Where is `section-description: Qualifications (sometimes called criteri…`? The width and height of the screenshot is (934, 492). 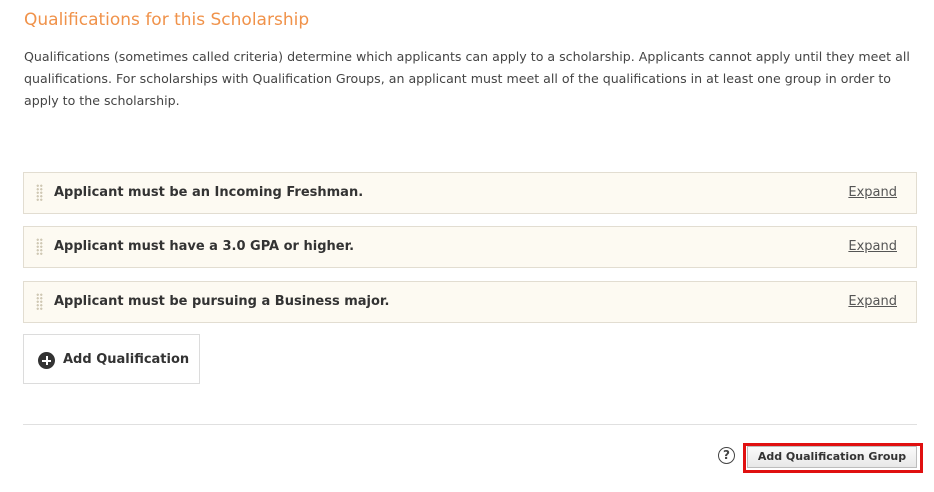 section-description: Qualifications (sometimes called criteri… is located at coordinates (467, 78).